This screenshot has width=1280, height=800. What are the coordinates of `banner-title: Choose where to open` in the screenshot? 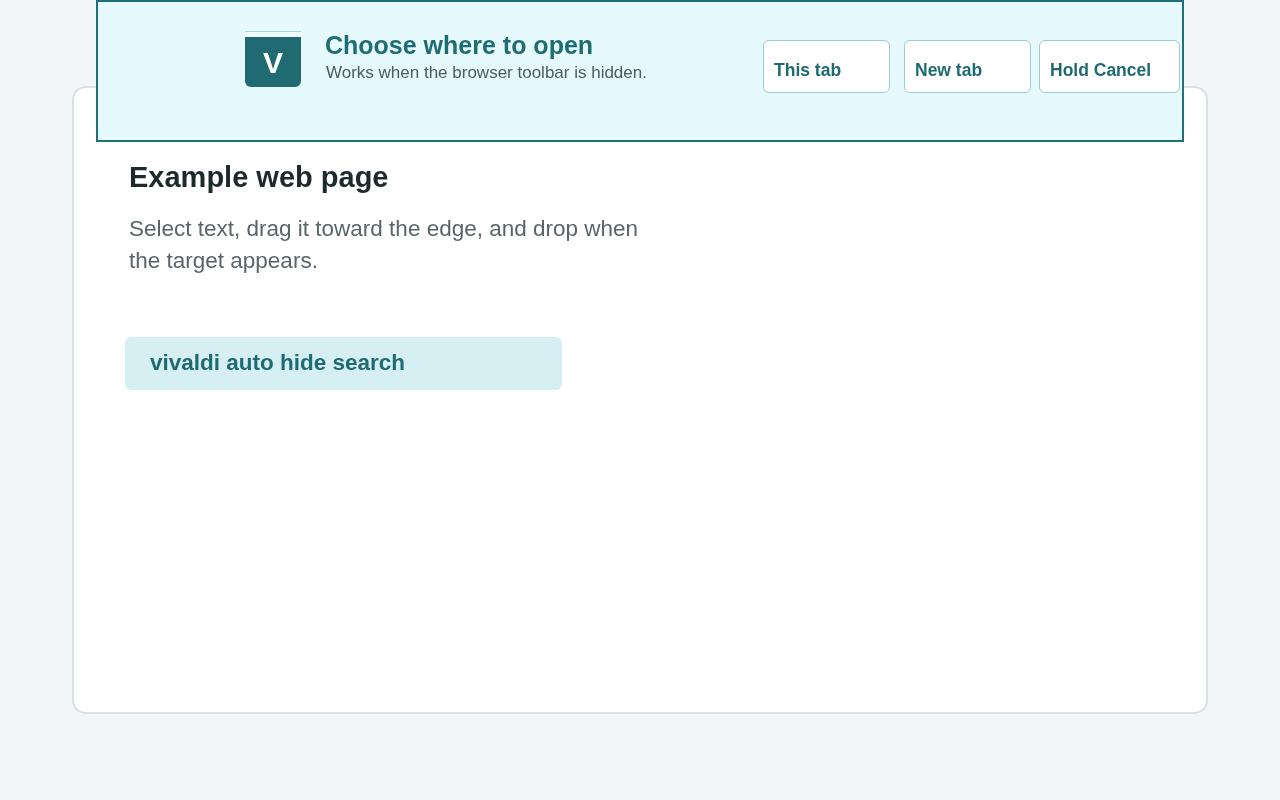 It's located at (460, 45).